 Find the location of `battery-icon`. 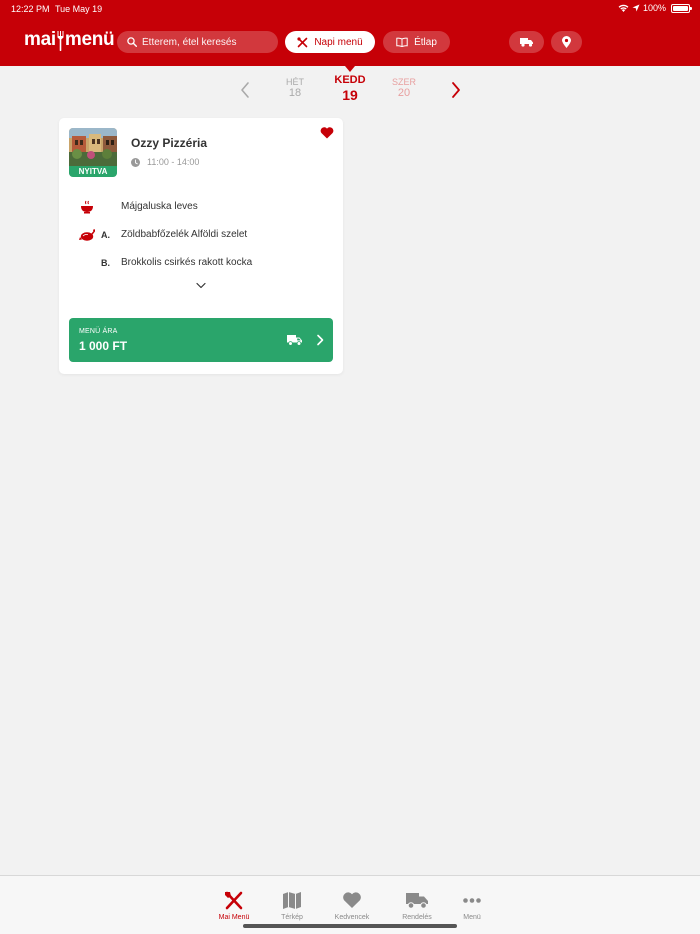

battery-icon is located at coordinates (681, 8).